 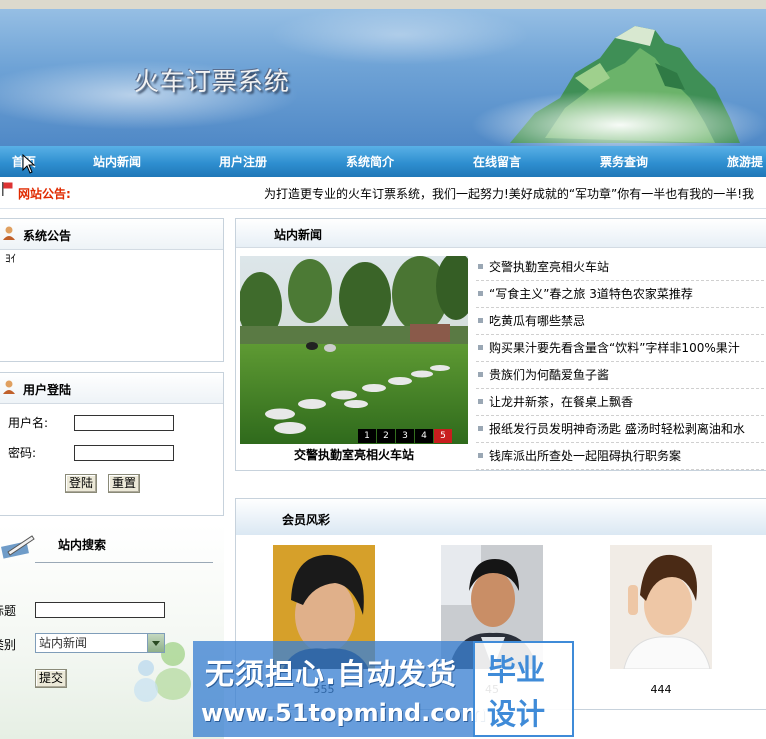 I want to click on search-category-label: 类别, so click(x=8, y=645).